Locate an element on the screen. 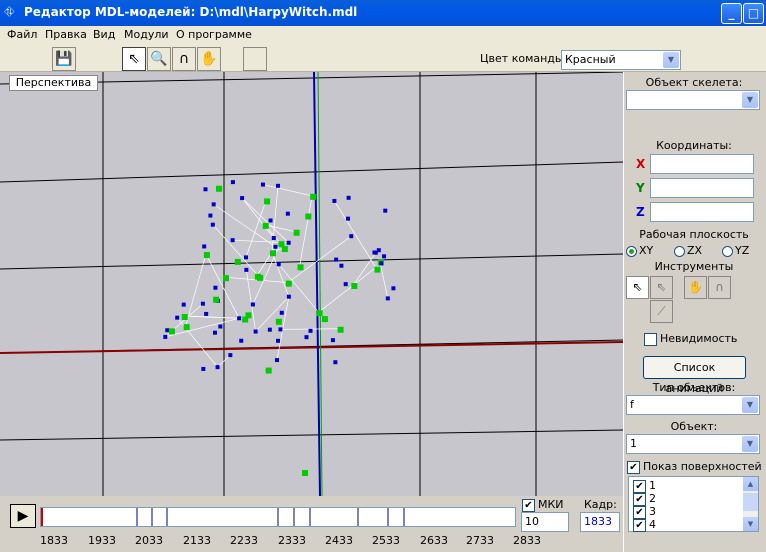 Image resolution: width=766 pixels, height=552 pixels. scroll-thumb is located at coordinates (750, 502).